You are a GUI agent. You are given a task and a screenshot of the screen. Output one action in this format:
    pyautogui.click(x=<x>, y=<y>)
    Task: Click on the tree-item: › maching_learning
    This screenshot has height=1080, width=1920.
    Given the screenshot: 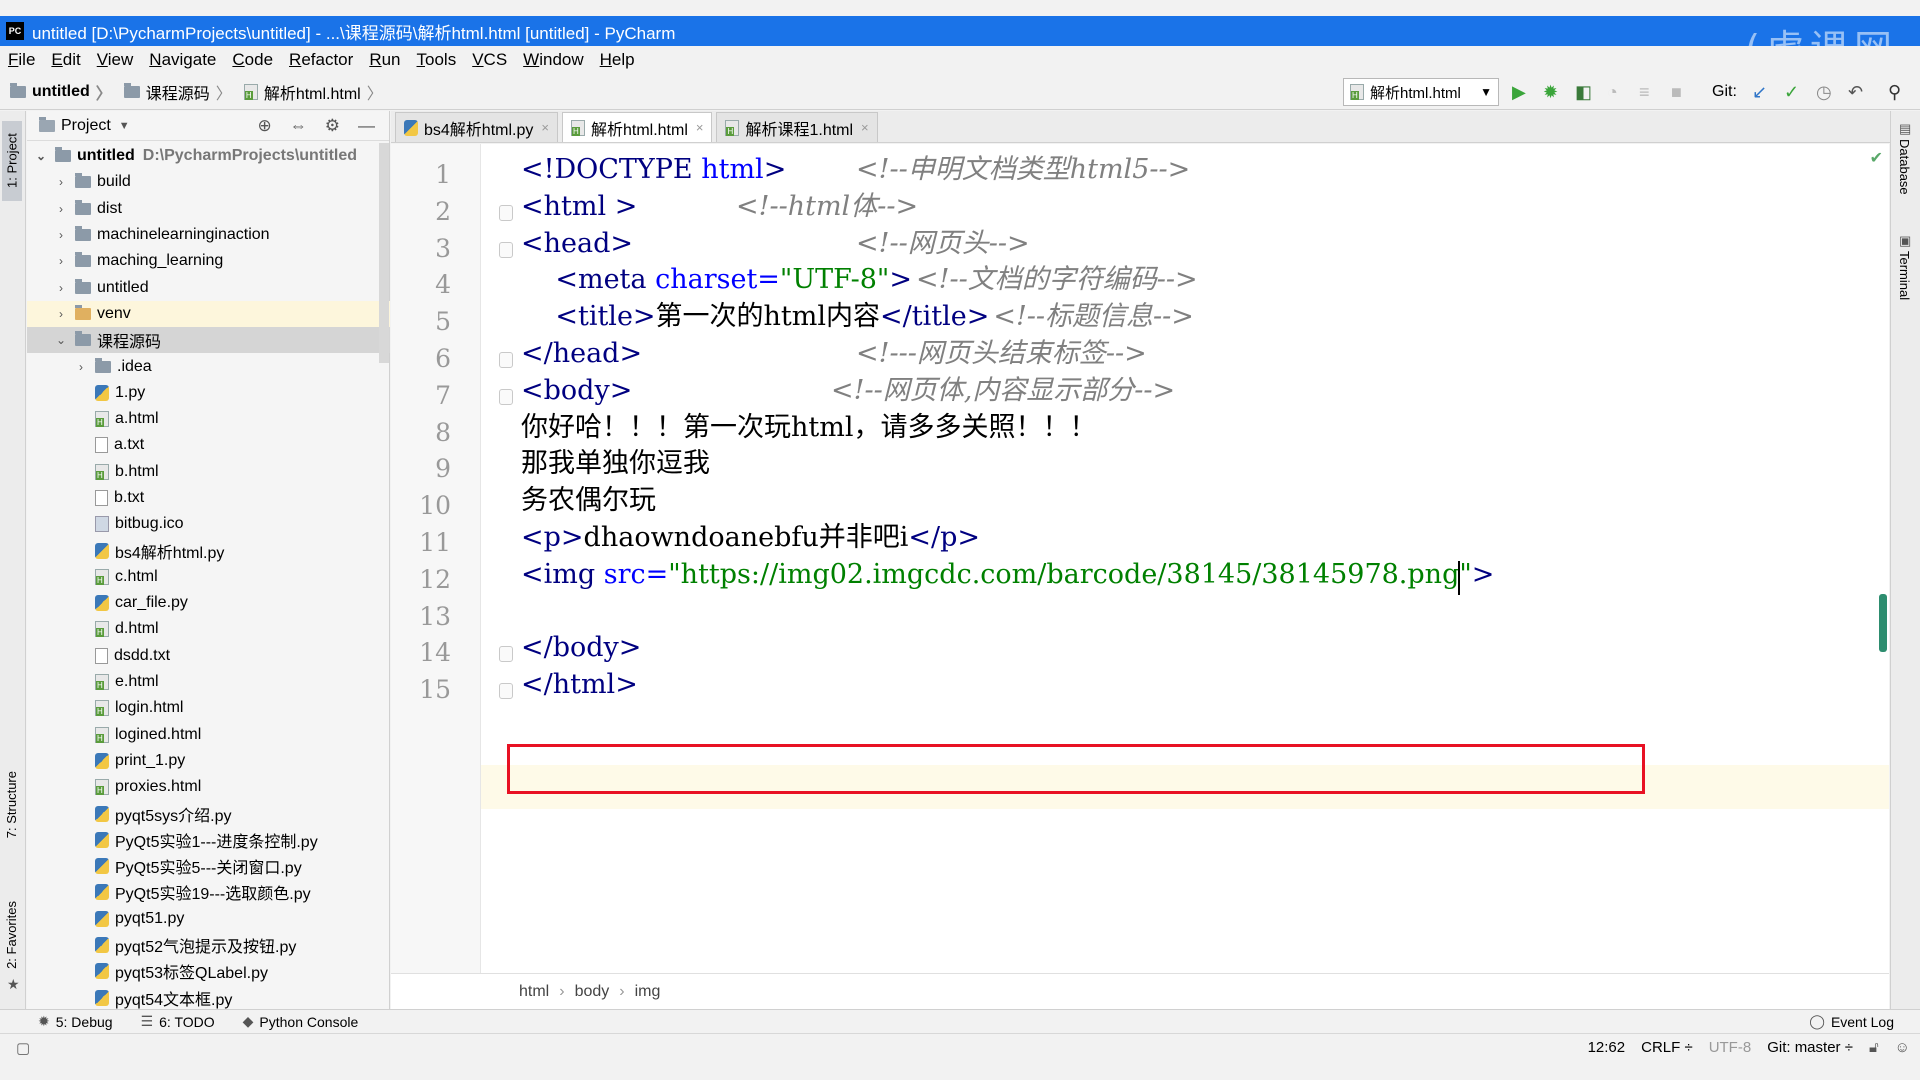 What is the action you would take?
    pyautogui.click(x=208, y=261)
    